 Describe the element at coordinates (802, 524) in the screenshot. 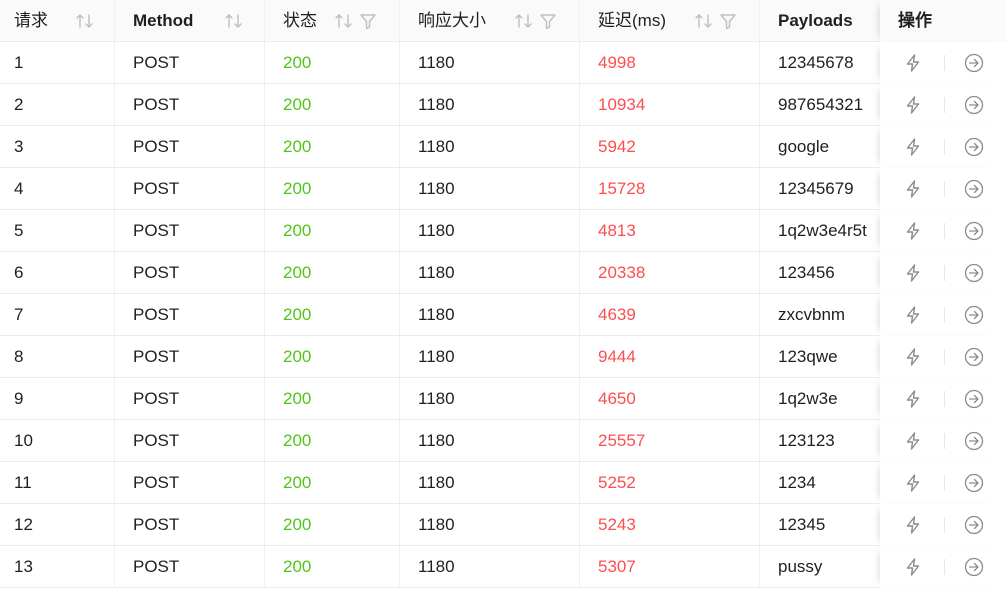

I see `payload-cell: 12345` at that location.